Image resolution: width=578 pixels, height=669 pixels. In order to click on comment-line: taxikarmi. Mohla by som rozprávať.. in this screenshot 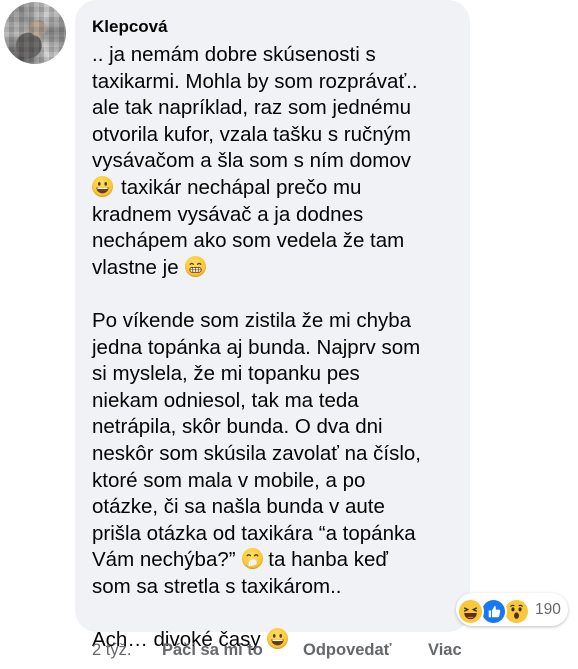, I will do `click(277, 82)`.